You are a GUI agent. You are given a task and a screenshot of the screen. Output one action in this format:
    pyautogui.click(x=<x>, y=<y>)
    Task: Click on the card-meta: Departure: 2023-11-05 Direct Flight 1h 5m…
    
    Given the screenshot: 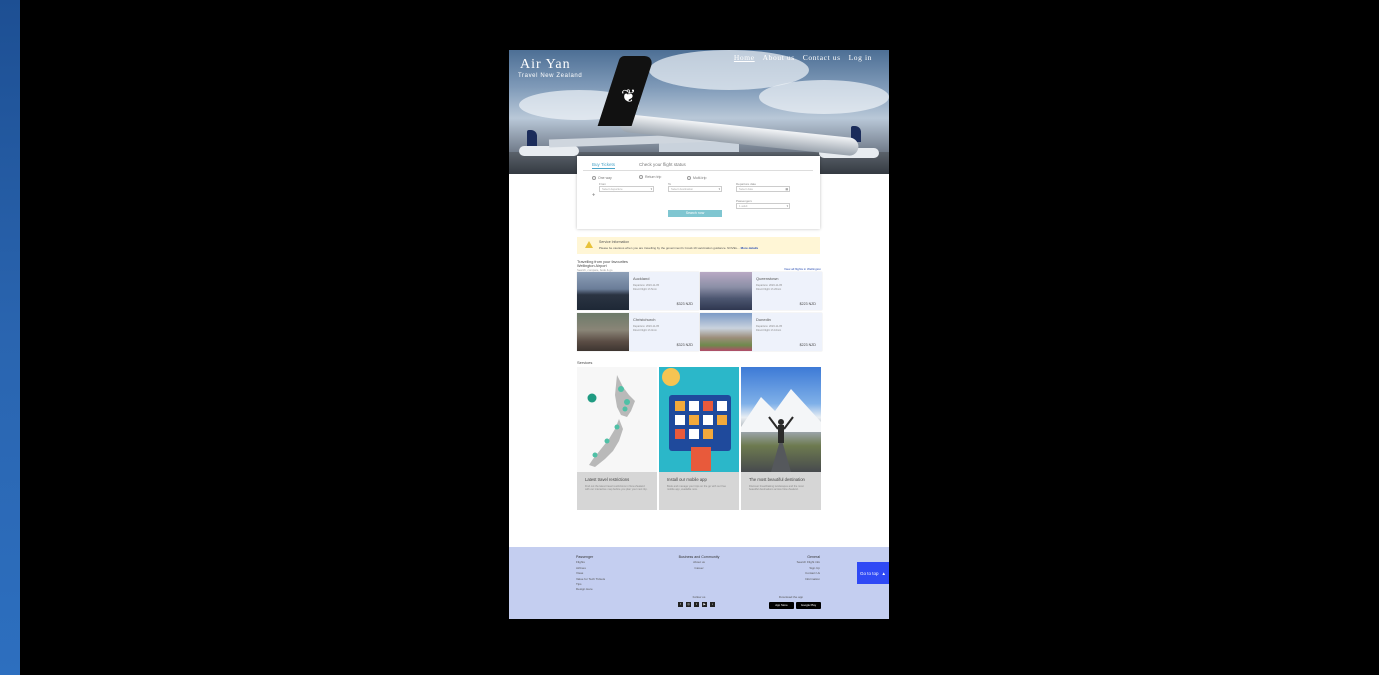 What is the action you would take?
    pyautogui.click(x=646, y=288)
    